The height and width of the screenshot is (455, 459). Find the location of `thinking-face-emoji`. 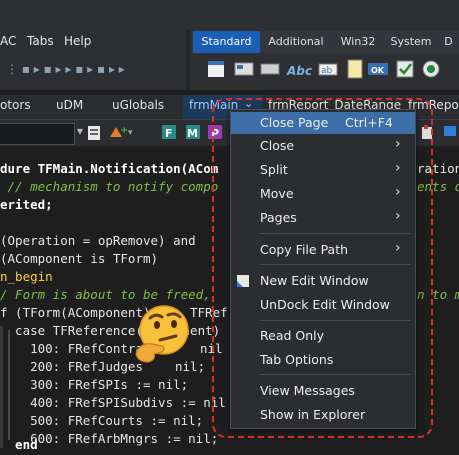

thinking-face-emoji is located at coordinates (162, 334).